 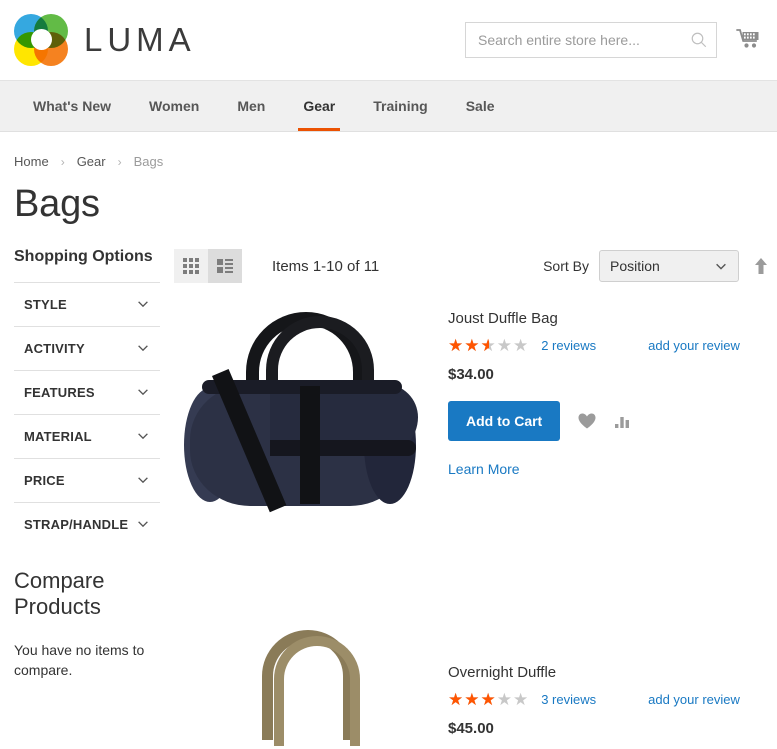 What do you see at coordinates (87, 304) in the screenshot?
I see `filter-style: STYLE` at bounding box center [87, 304].